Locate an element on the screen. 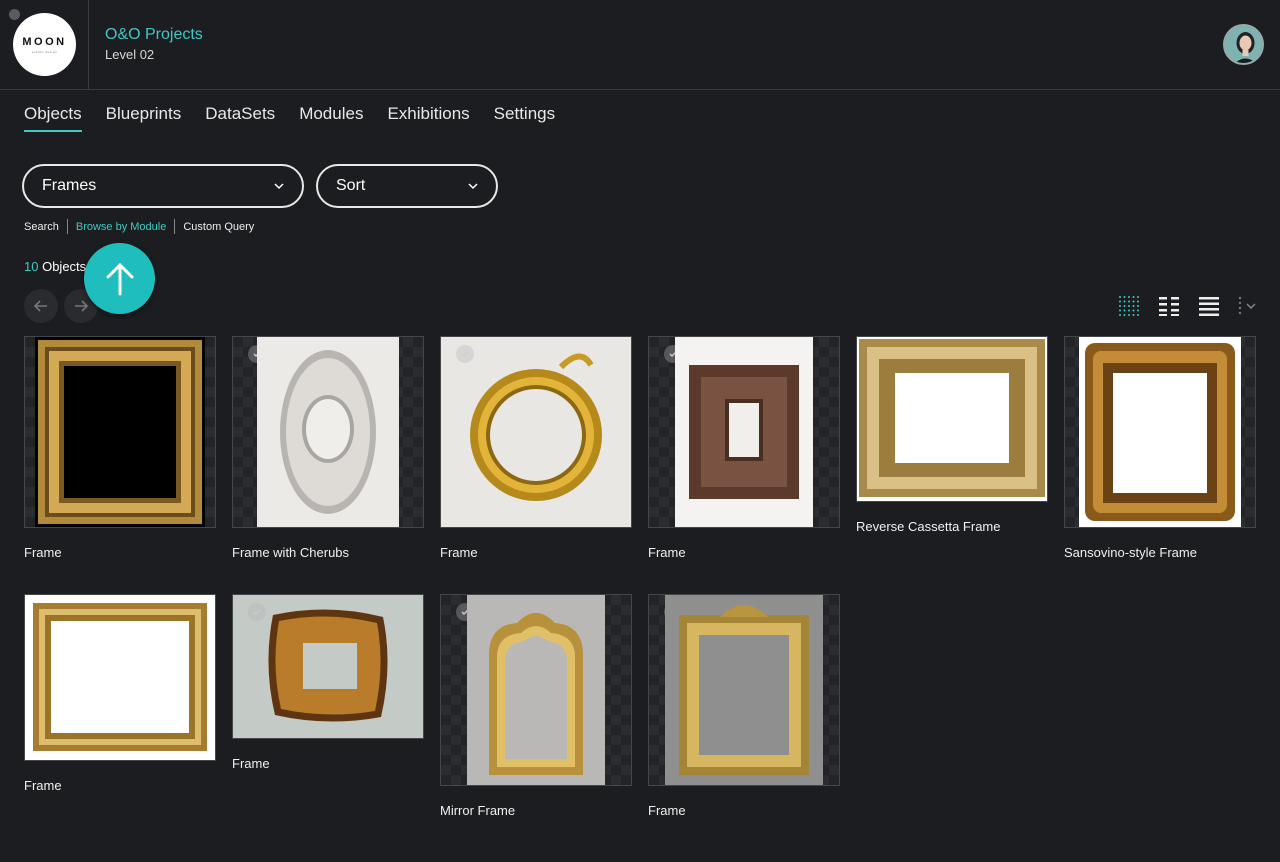  collection-select-value: Frames is located at coordinates (69, 185).